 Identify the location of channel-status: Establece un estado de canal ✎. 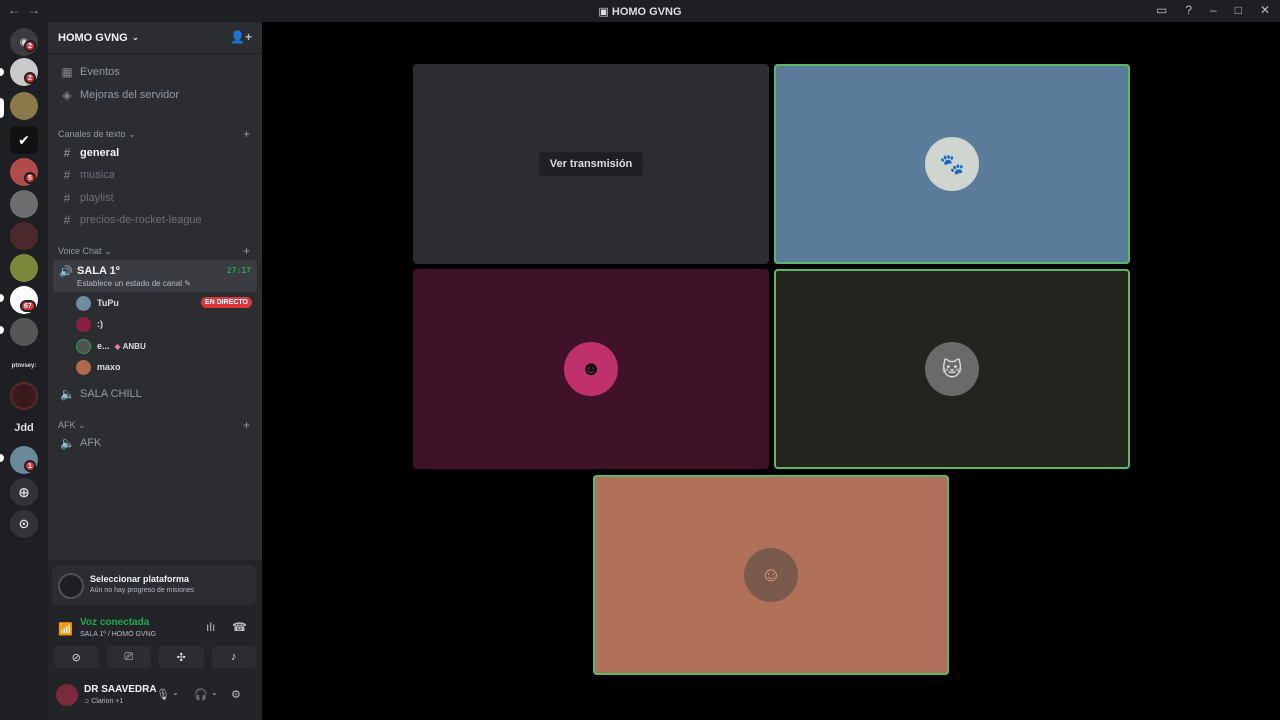
(134, 283).